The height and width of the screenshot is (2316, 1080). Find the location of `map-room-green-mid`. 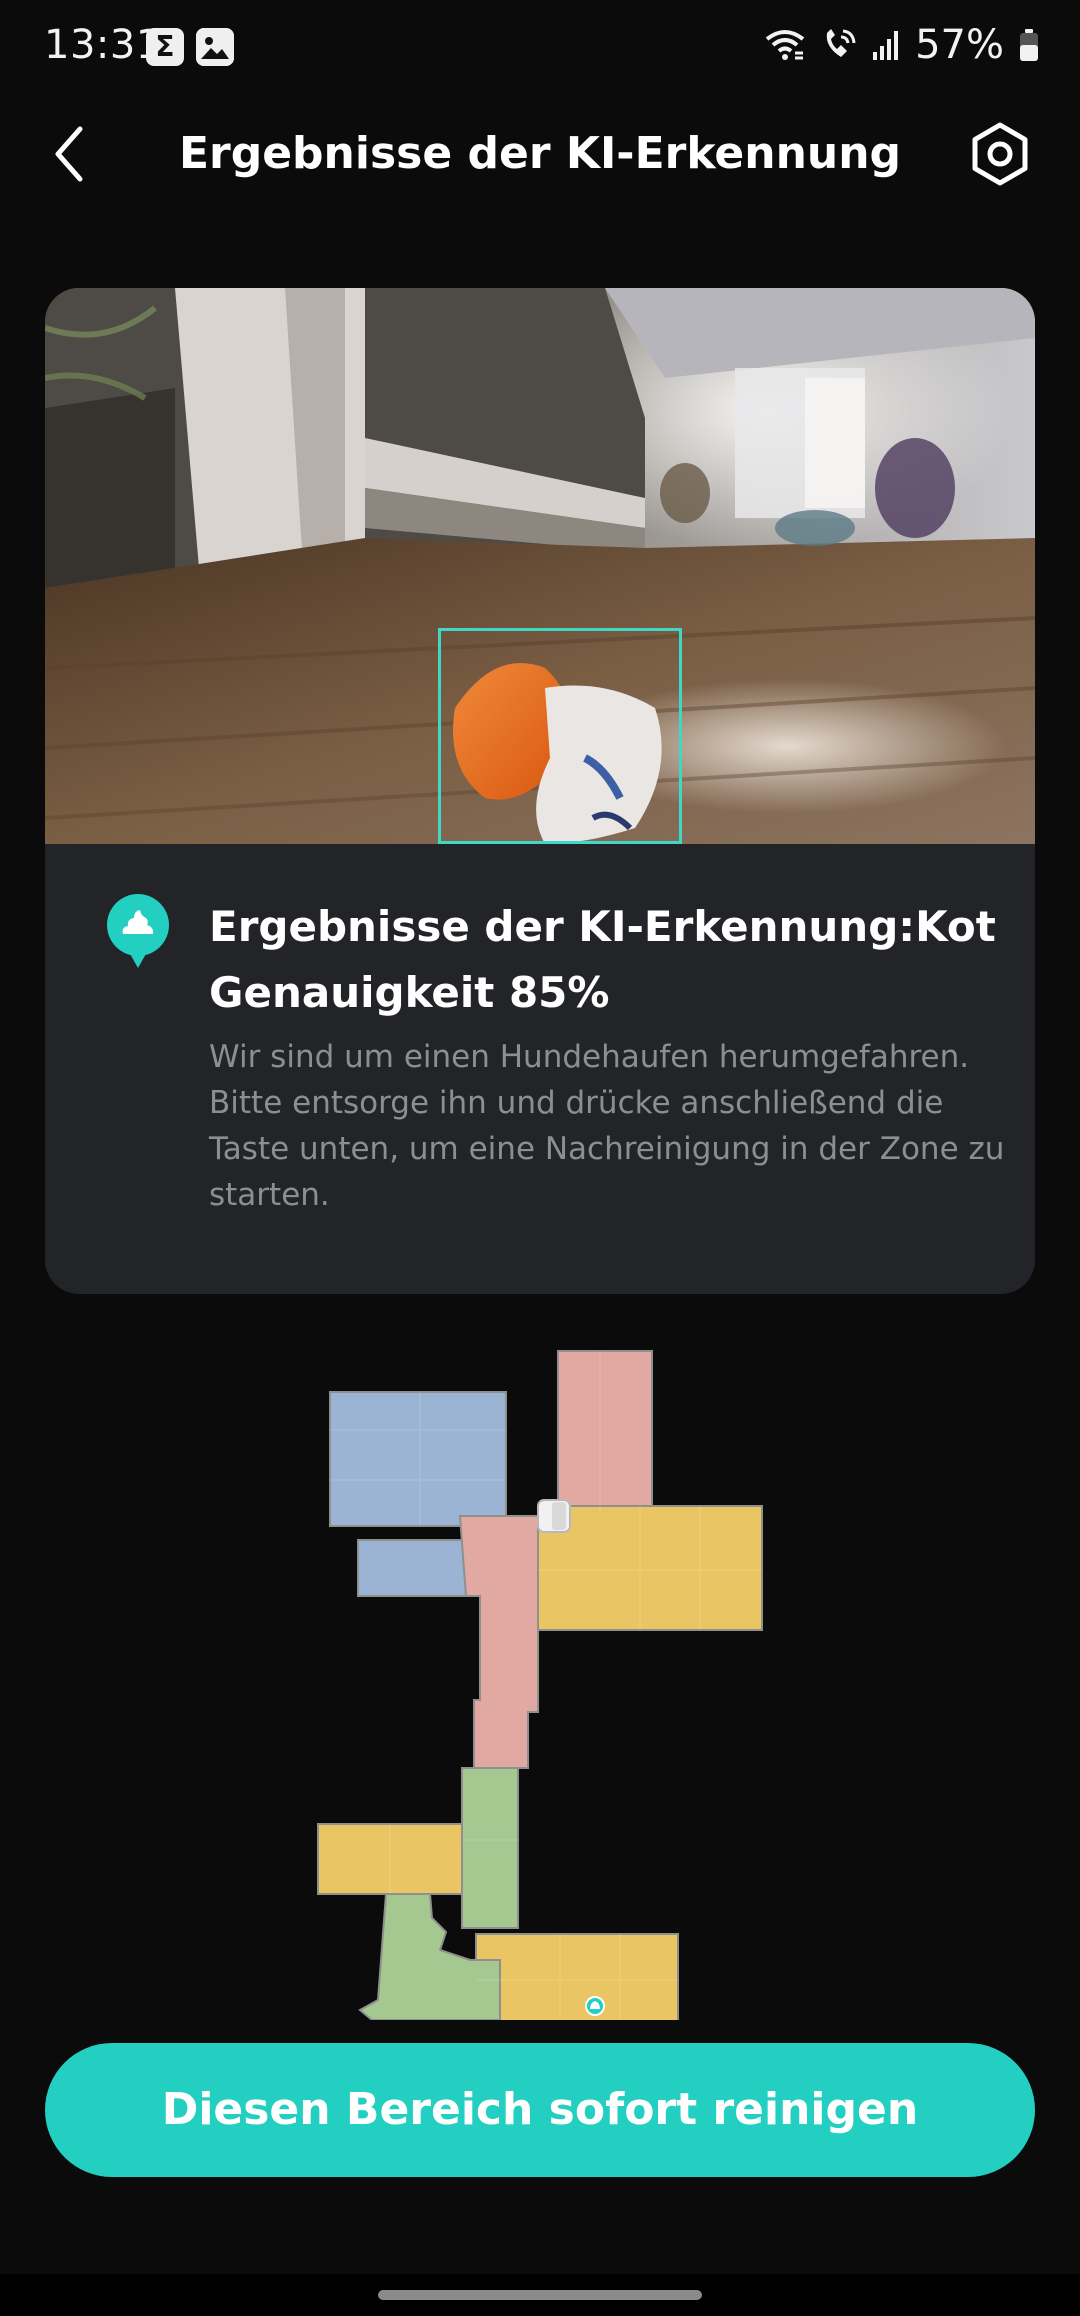

map-room-green-mid is located at coordinates (490, 1848).